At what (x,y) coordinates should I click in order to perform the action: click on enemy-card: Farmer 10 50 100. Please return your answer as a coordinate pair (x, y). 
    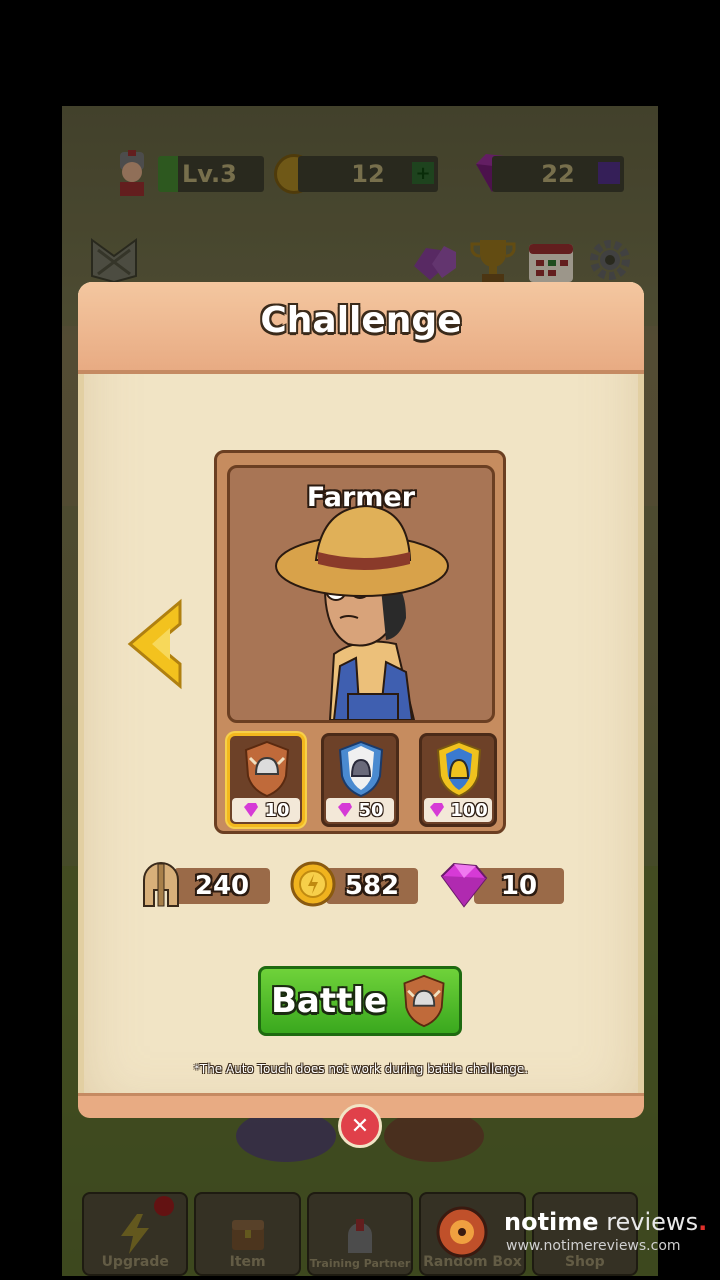
    Looking at the image, I should click on (360, 642).